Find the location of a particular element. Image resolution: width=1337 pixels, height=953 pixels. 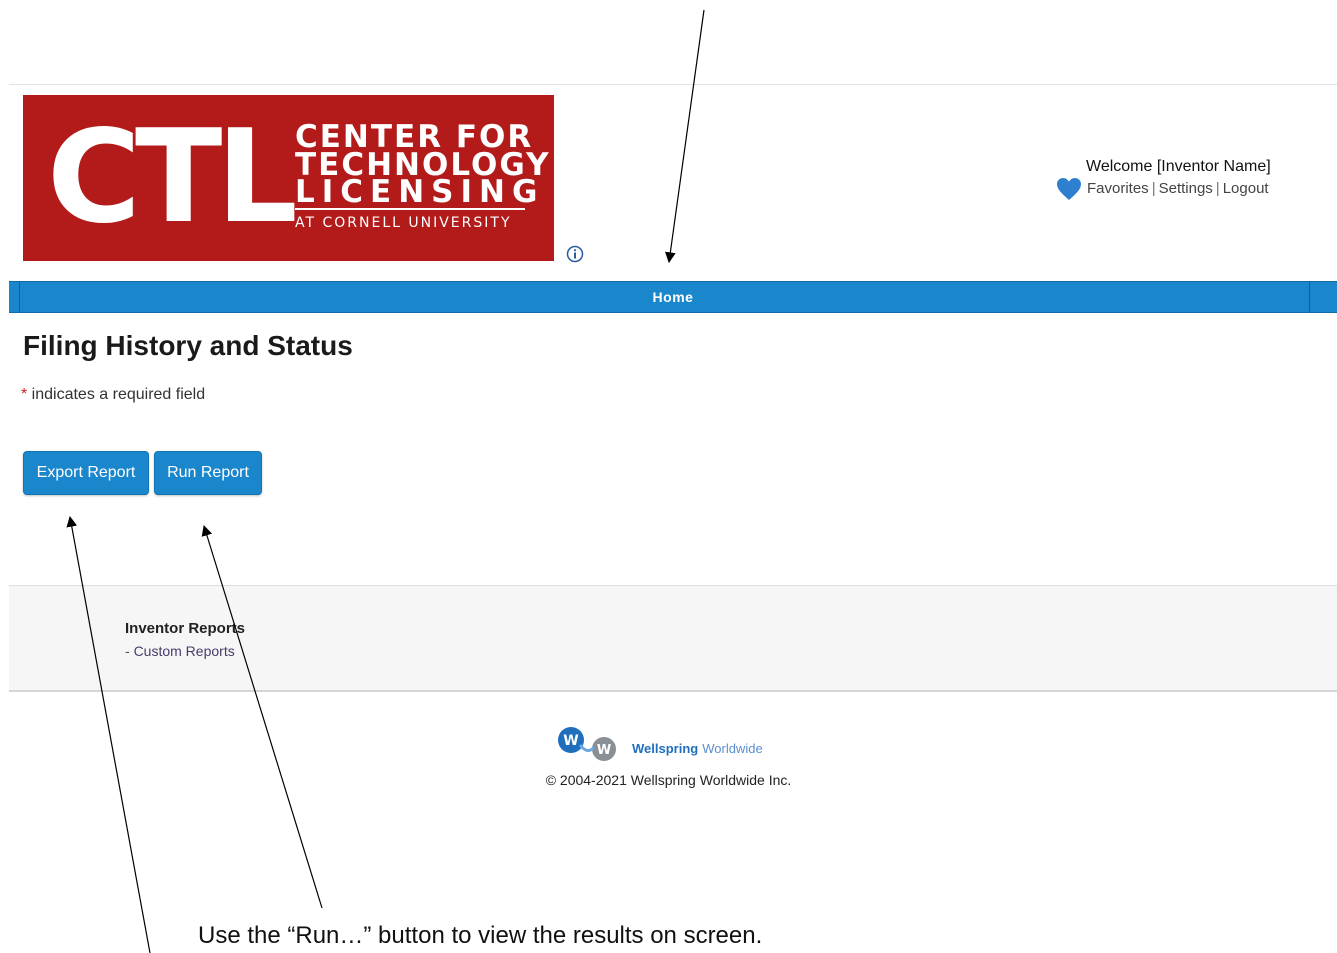

user-links: Favorites | Settings | Logout is located at coordinates (1178, 188).